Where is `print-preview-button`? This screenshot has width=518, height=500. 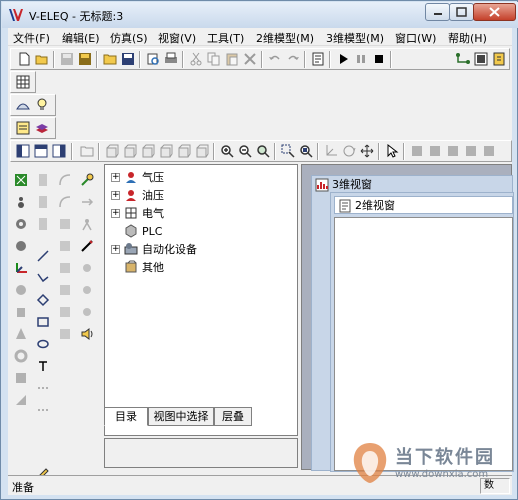 print-preview-button is located at coordinates (153, 59).